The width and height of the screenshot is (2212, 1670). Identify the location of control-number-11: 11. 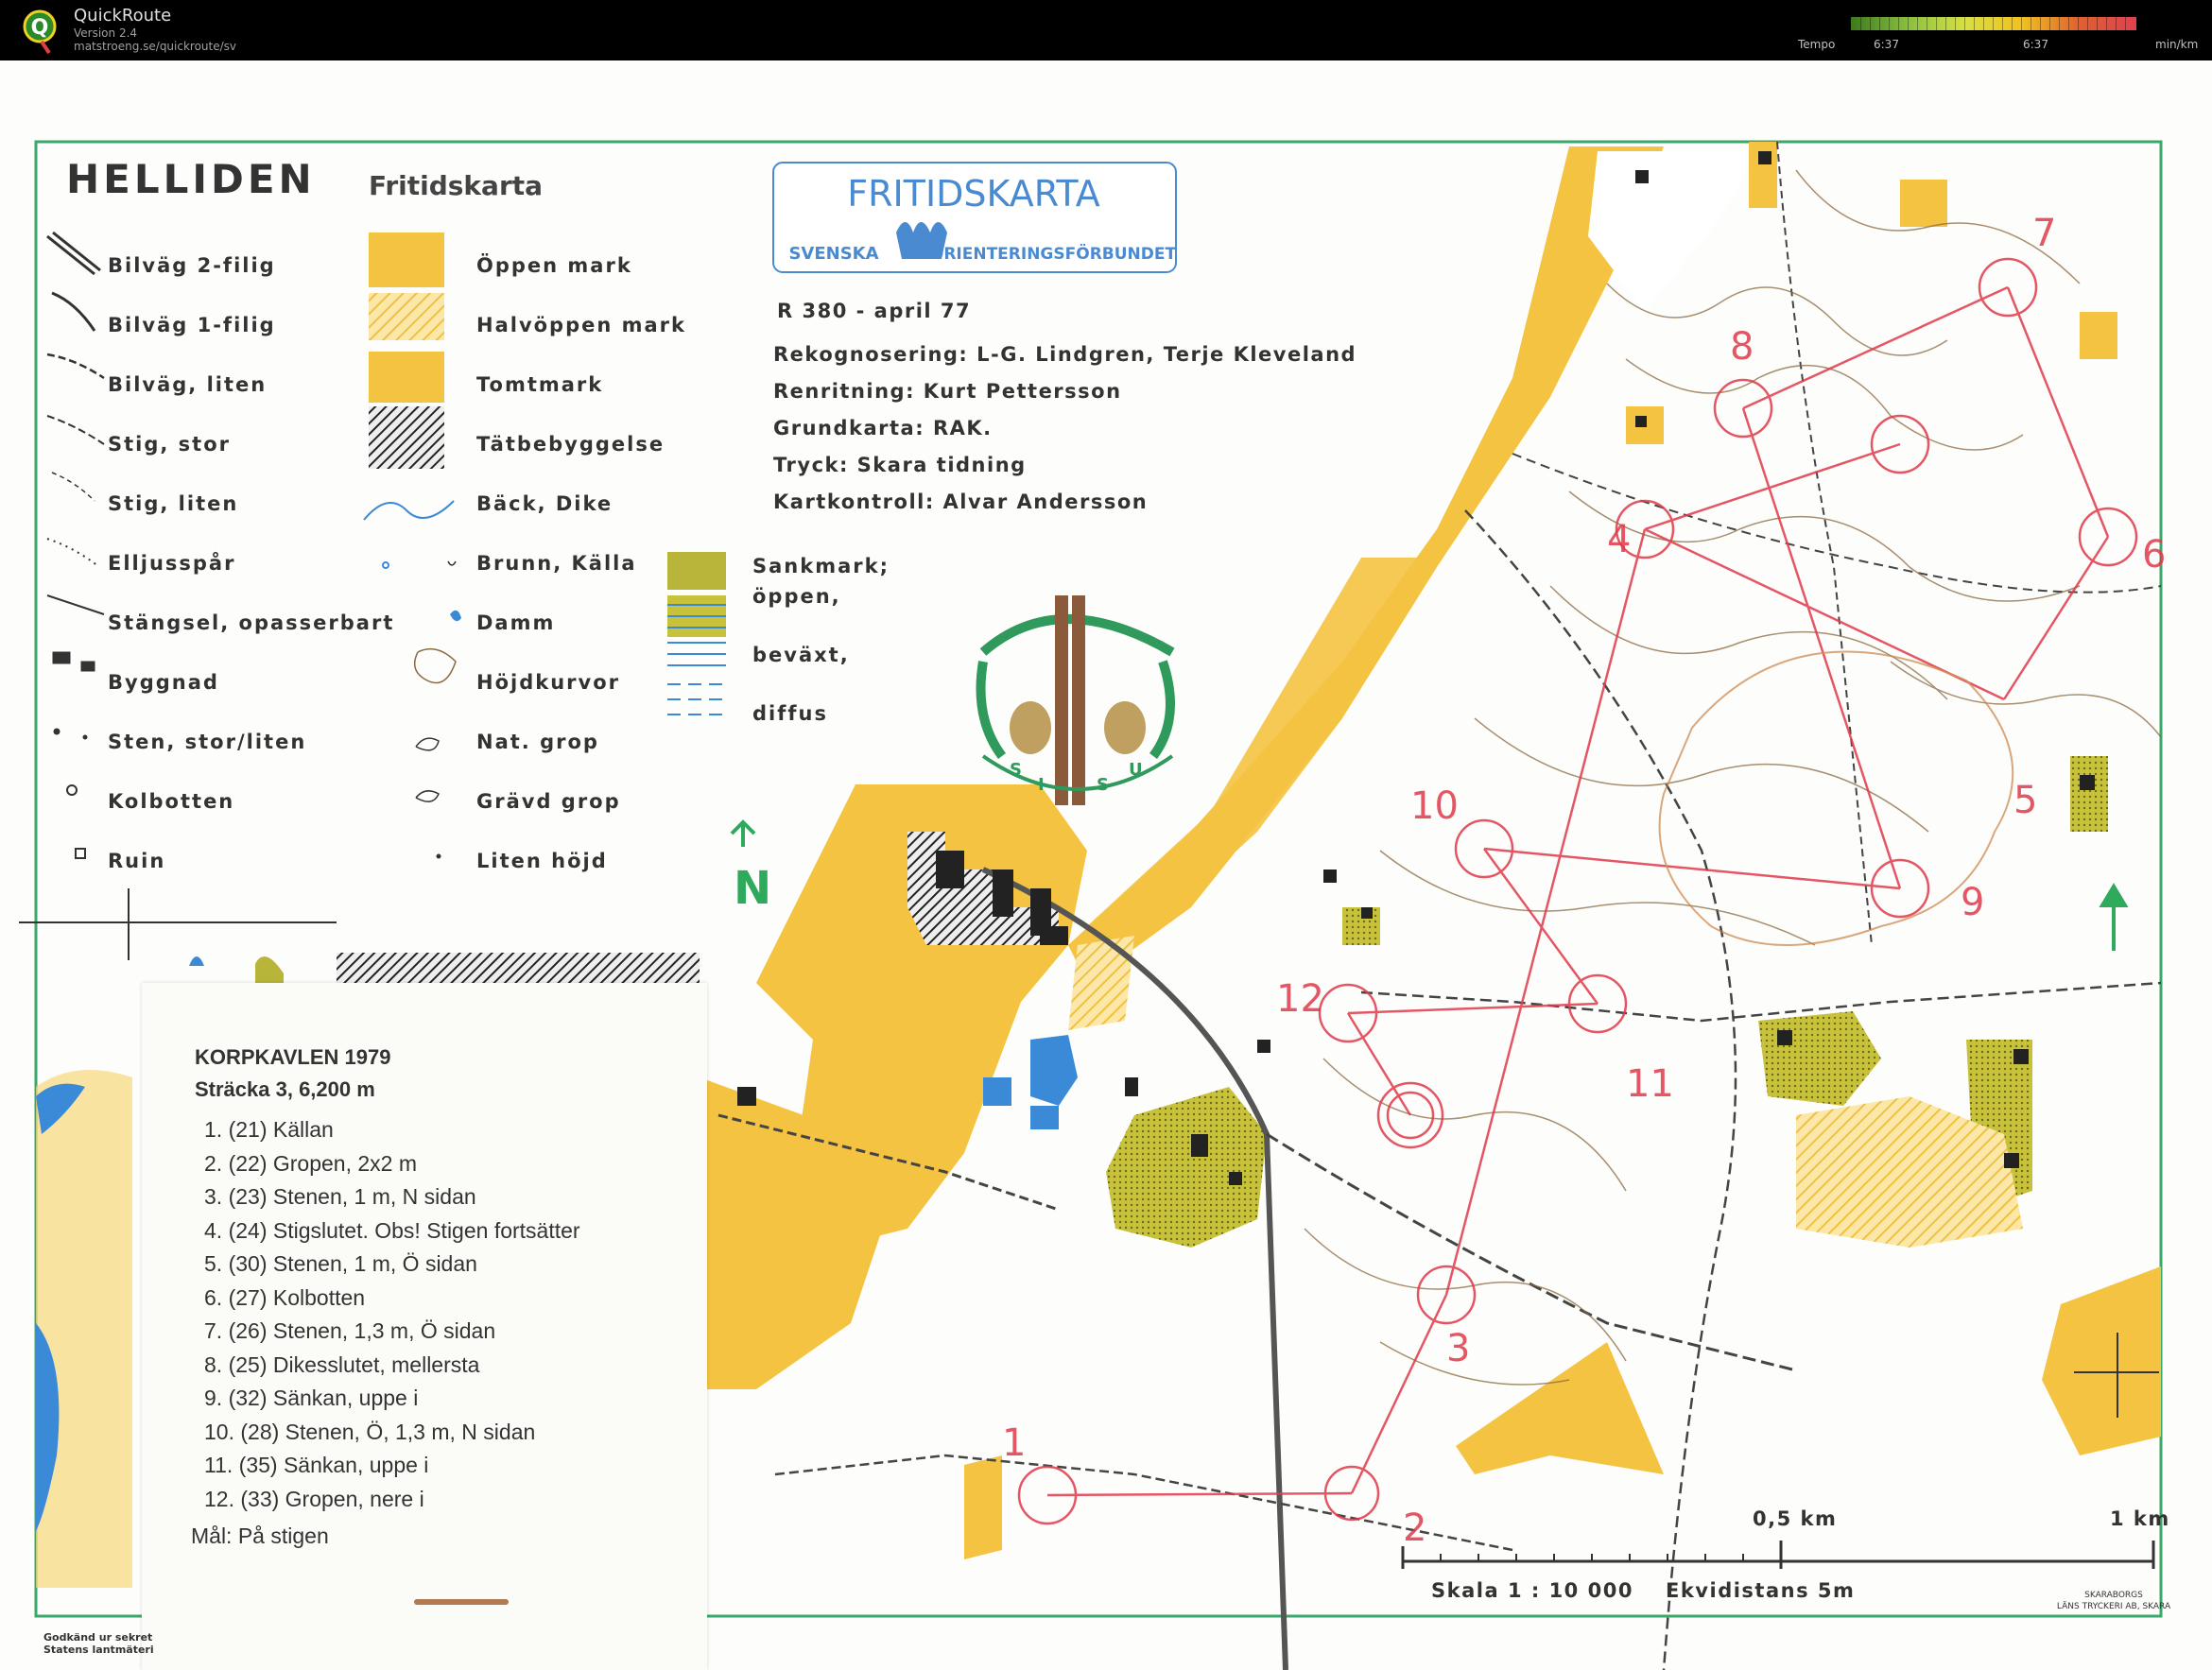
(1650, 1084).